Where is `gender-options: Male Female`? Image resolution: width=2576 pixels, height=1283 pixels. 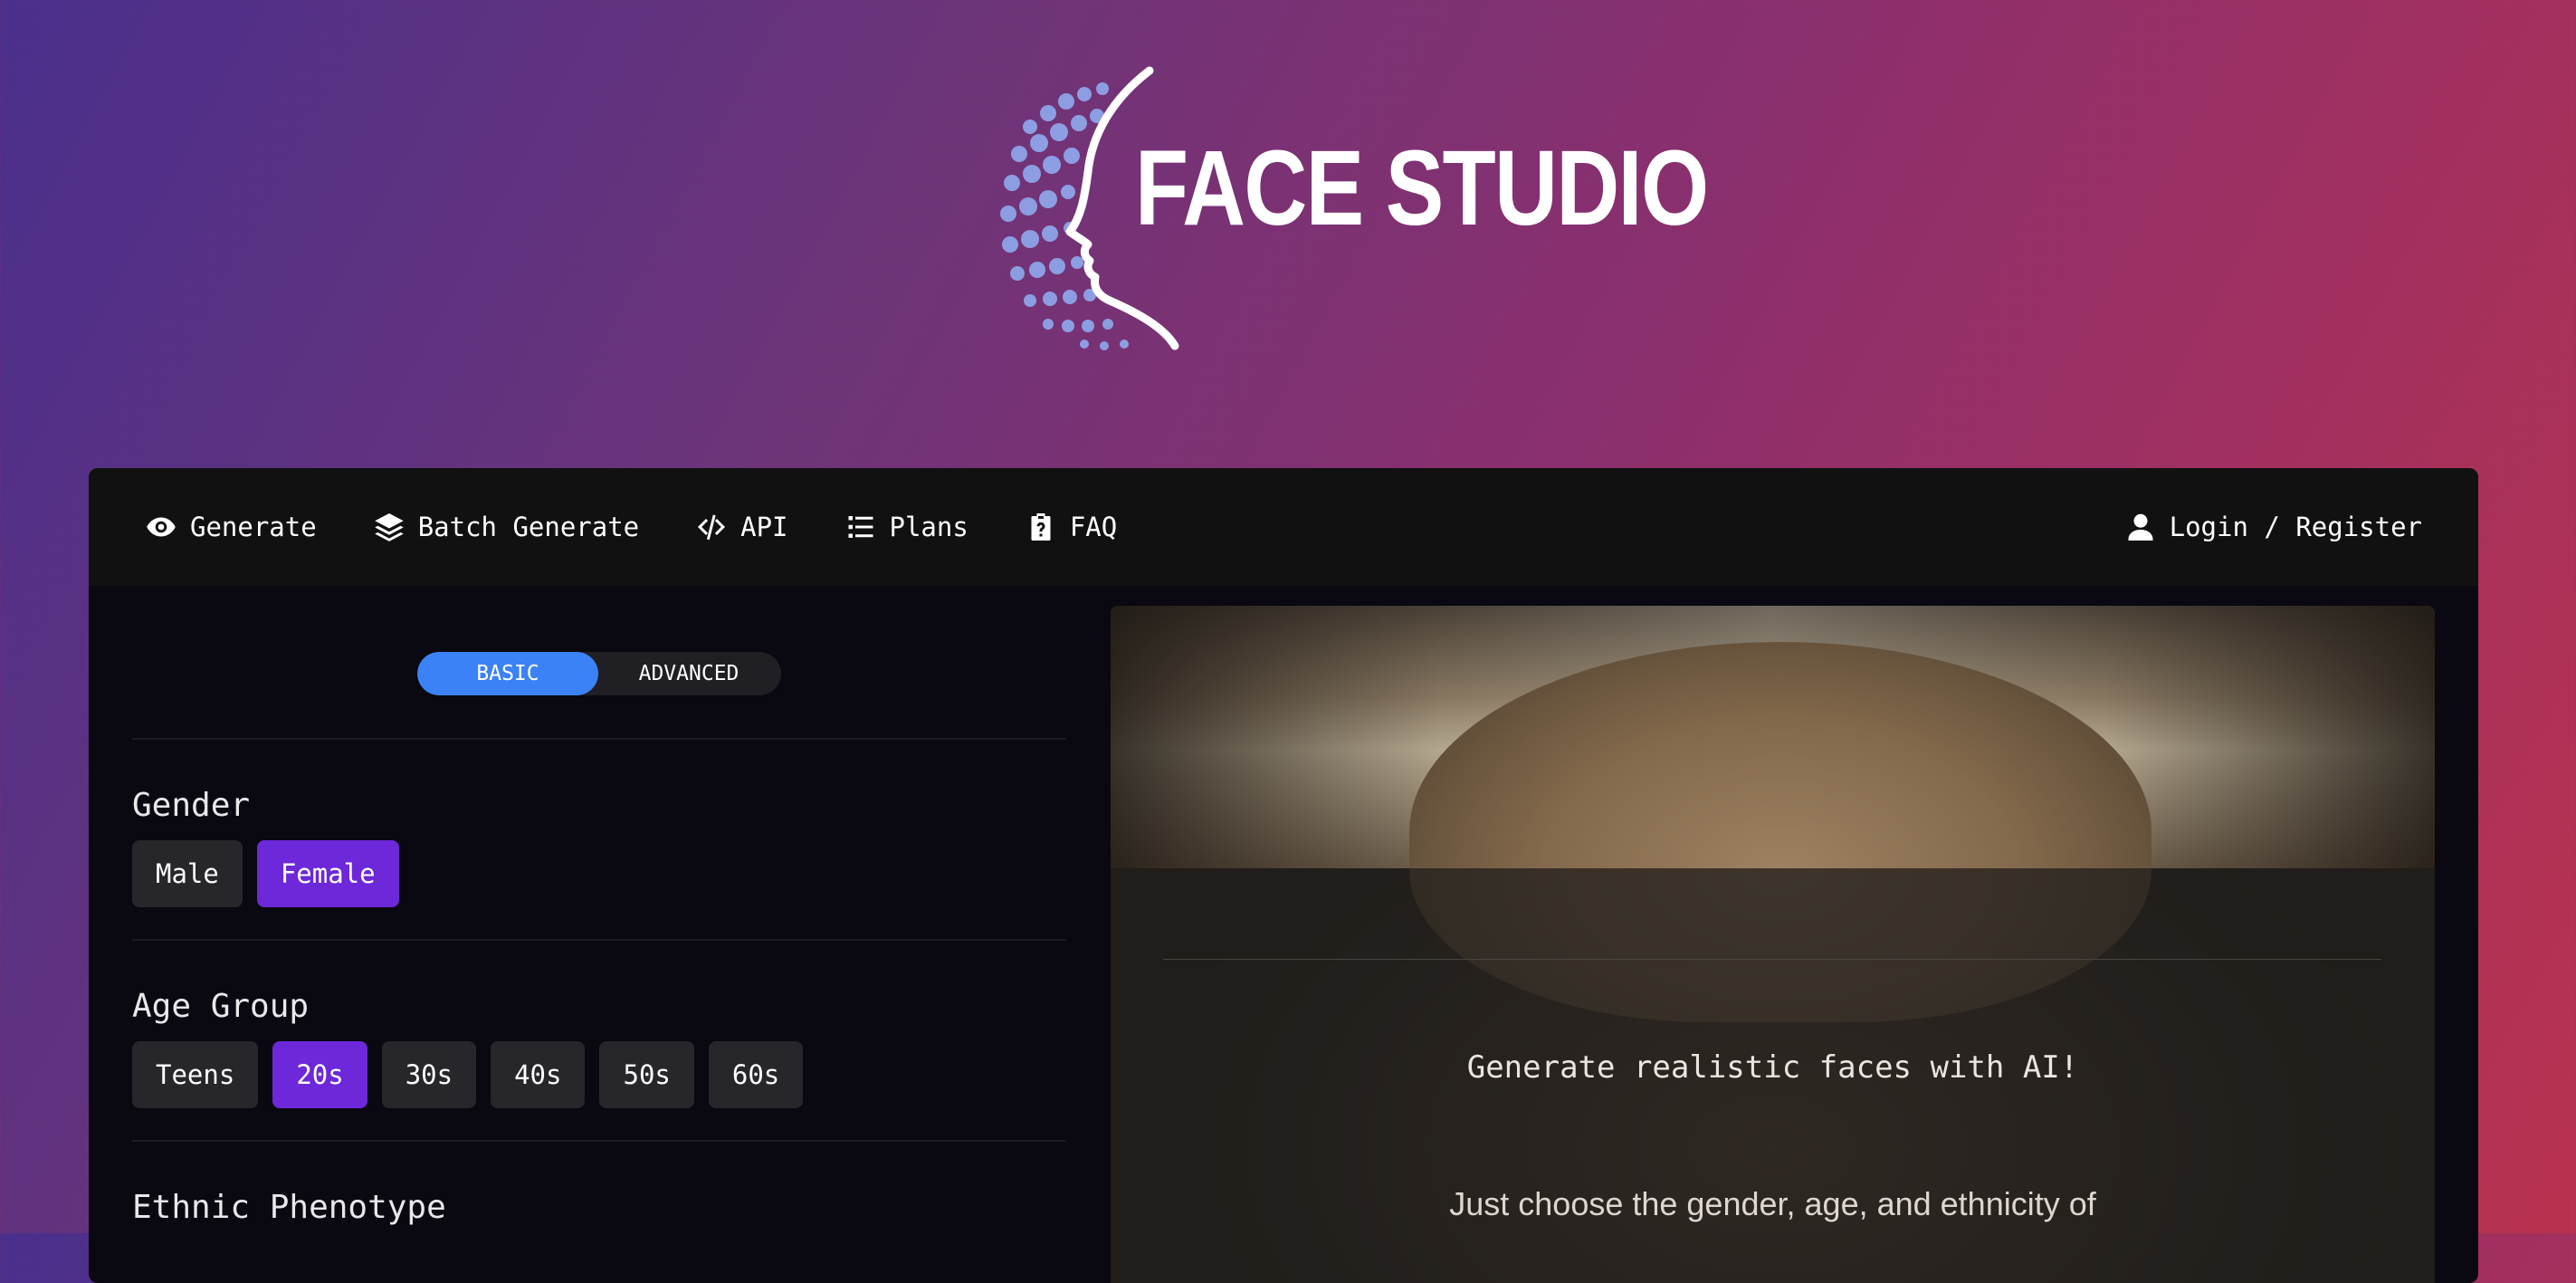
gender-options: Male Female is located at coordinates (265, 873).